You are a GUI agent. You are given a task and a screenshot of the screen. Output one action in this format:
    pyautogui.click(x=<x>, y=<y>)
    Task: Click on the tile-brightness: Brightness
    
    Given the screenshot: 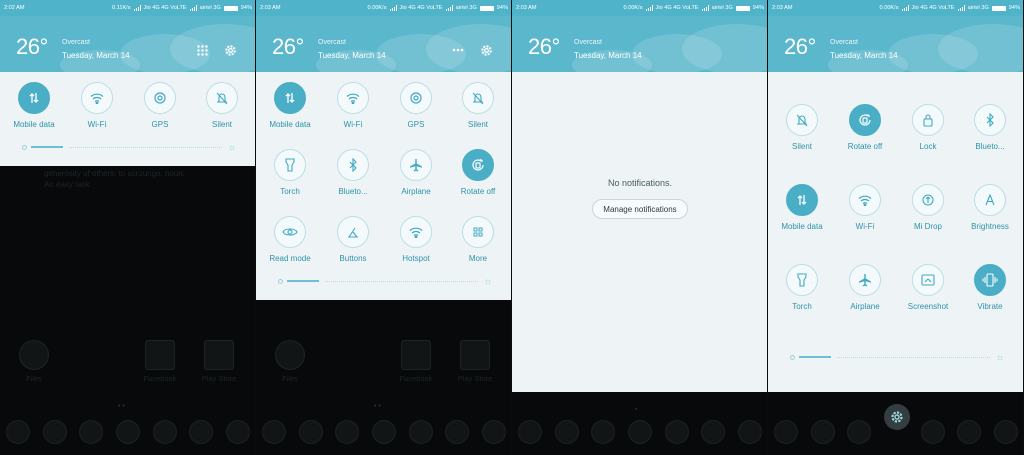 What is the action you would take?
    pyautogui.click(x=990, y=207)
    